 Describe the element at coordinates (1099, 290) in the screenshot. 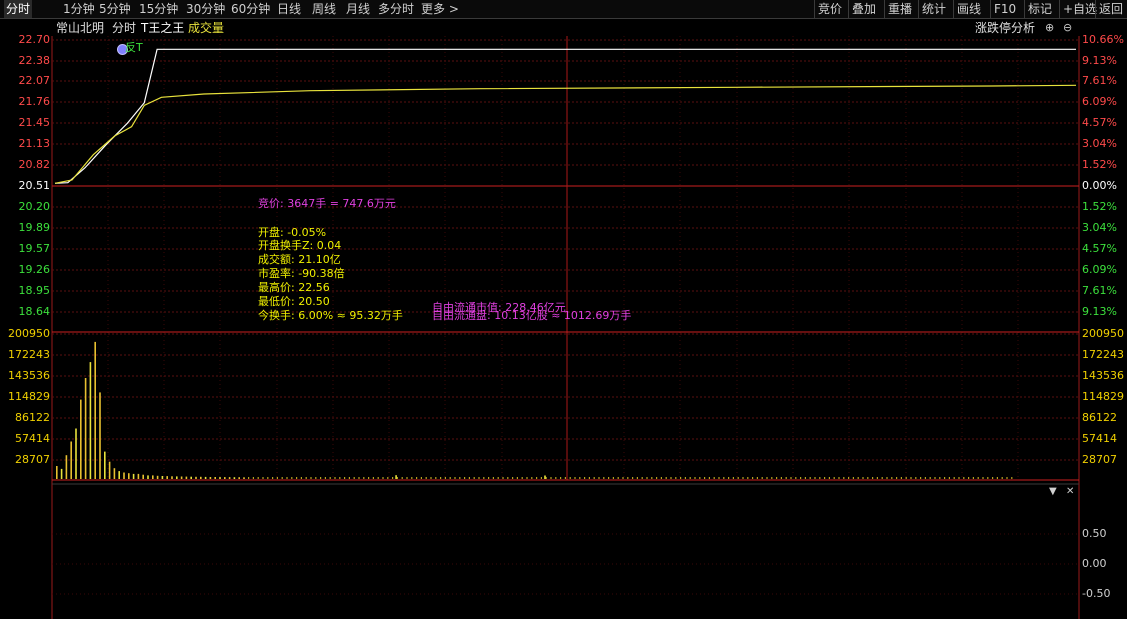

I see `percent-tick-label: 7.61%` at that location.